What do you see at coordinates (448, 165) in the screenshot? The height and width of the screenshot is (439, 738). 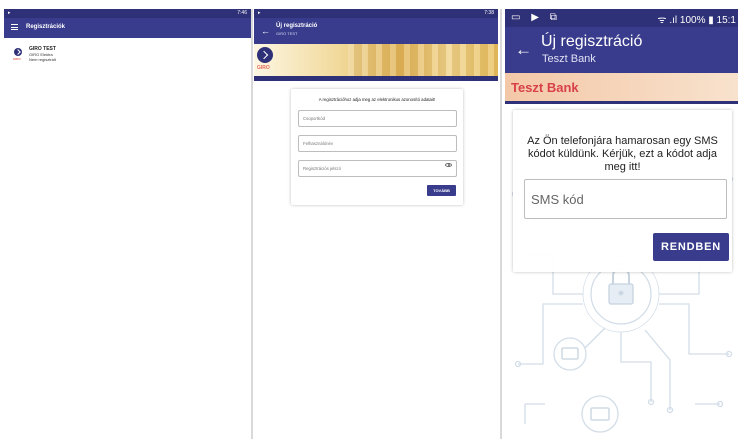 I see `show-password-eye-icon` at bounding box center [448, 165].